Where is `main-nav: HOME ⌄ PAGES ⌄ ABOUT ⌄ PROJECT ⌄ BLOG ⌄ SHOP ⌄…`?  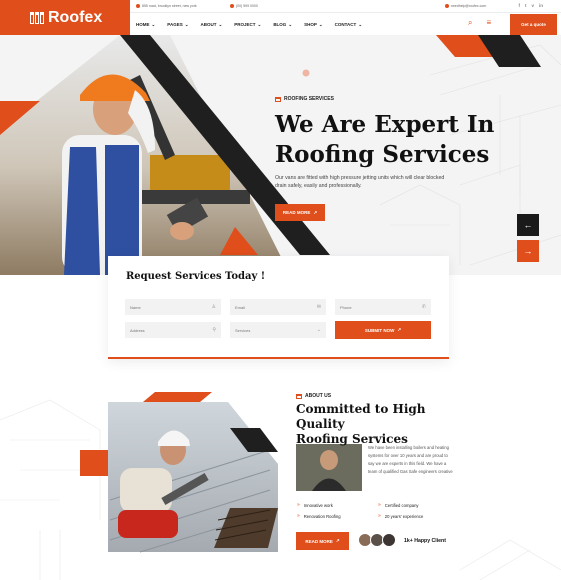
main-nav: HOME ⌄ PAGES ⌄ ABOUT ⌄ PROJECT ⌄ BLOG ⌄ SHOP ⌄… is located at coordinates (246, 24).